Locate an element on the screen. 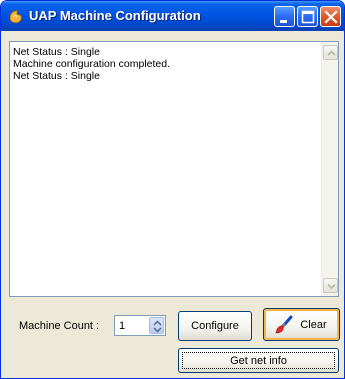 This screenshot has width=345, height=379. clear-button: Clear is located at coordinates (301, 324).